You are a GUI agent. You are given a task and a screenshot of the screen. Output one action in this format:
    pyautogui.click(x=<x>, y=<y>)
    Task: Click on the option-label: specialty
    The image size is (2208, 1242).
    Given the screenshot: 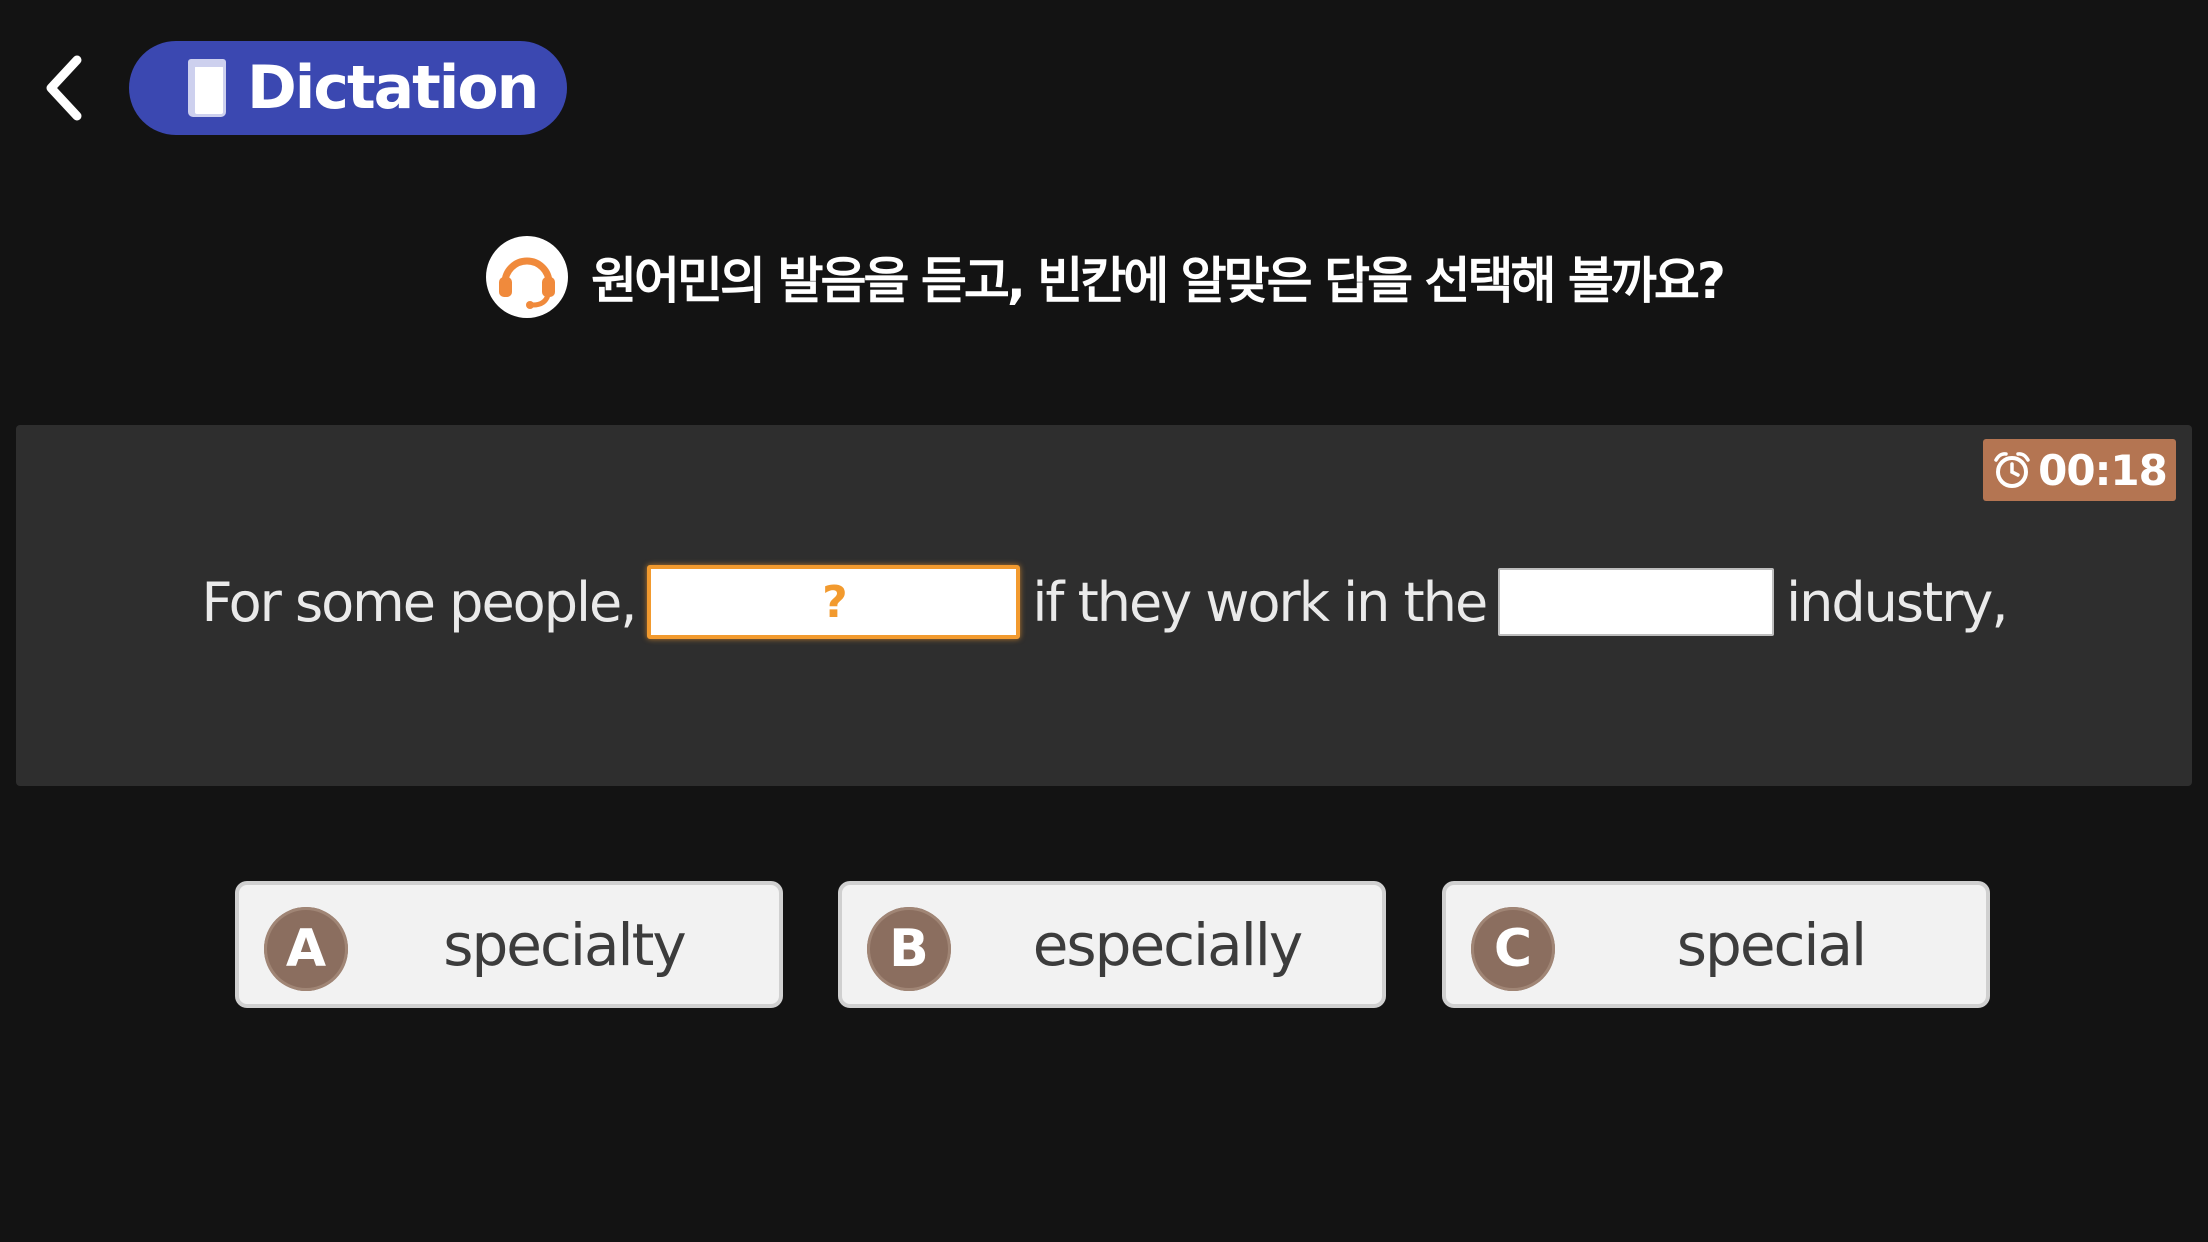 What is the action you would take?
    pyautogui.click(x=564, y=944)
    